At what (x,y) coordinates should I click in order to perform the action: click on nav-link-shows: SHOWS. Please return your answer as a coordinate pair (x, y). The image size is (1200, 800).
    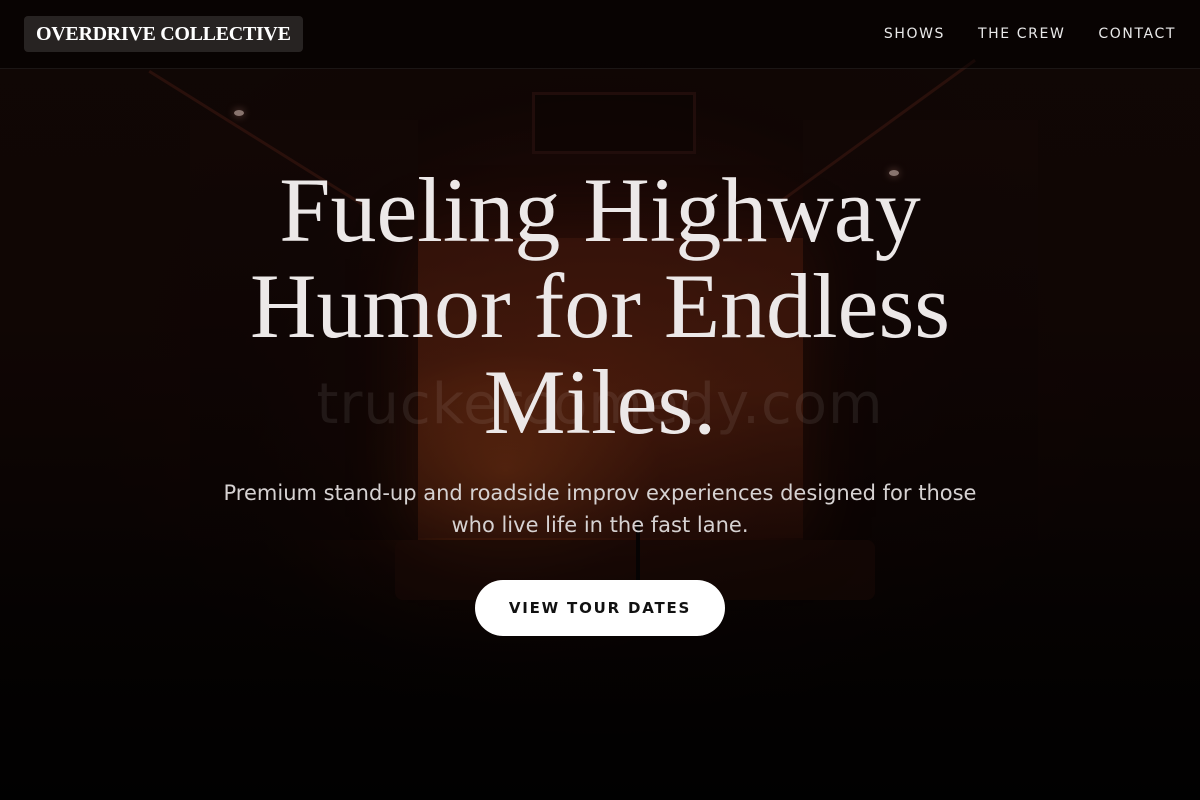
    Looking at the image, I should click on (914, 34).